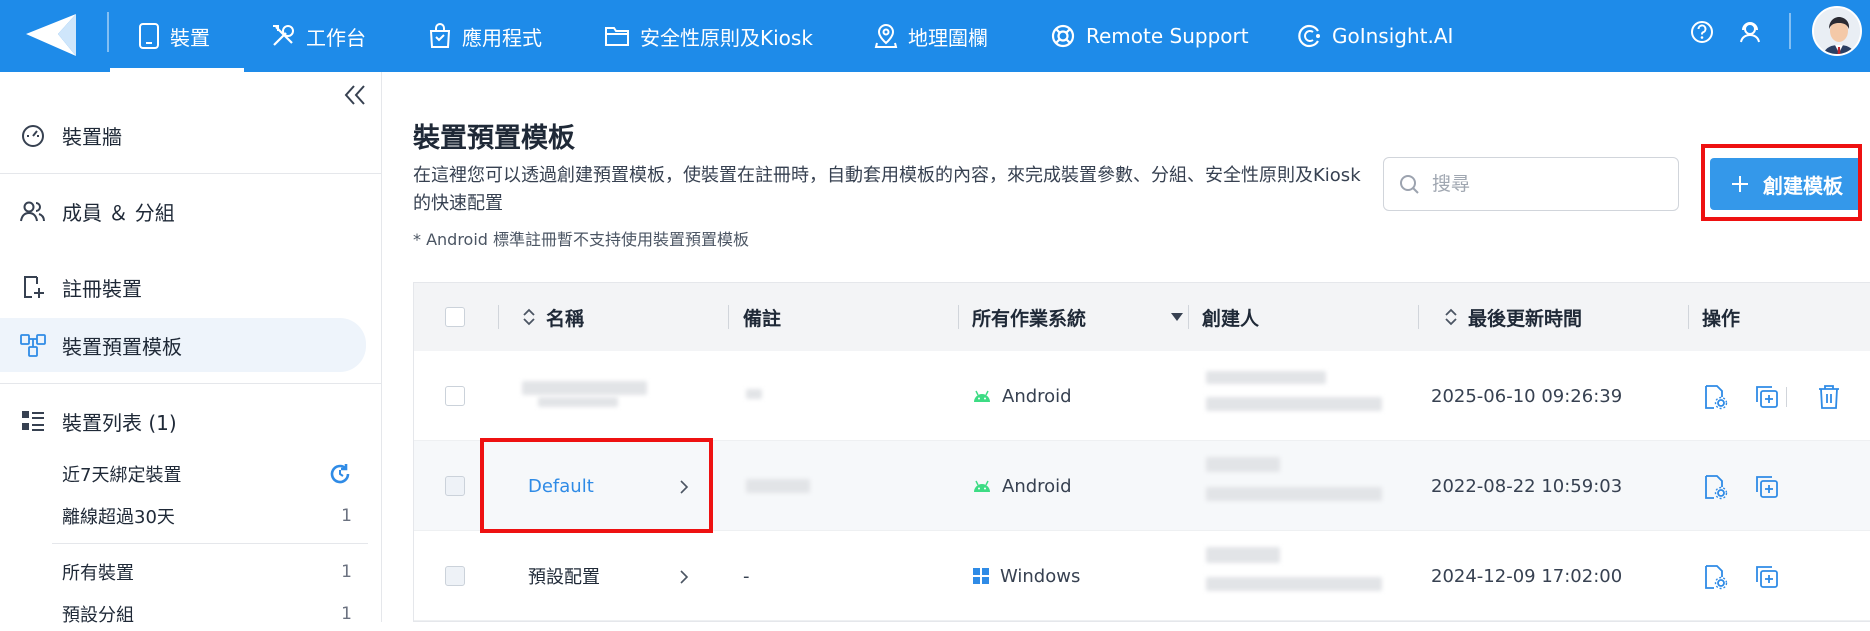 The height and width of the screenshot is (631, 1870). What do you see at coordinates (1029, 318) in the screenshot?
I see `column-header-label: 所有作業系統` at bounding box center [1029, 318].